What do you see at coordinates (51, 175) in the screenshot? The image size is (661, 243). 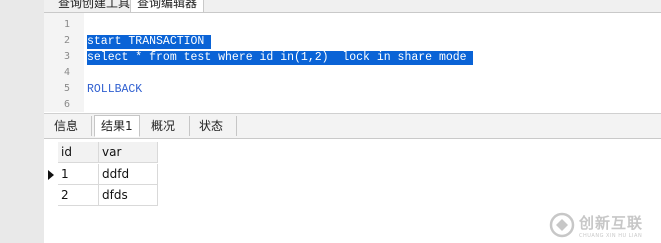 I see `current-row-indicator-icon` at bounding box center [51, 175].